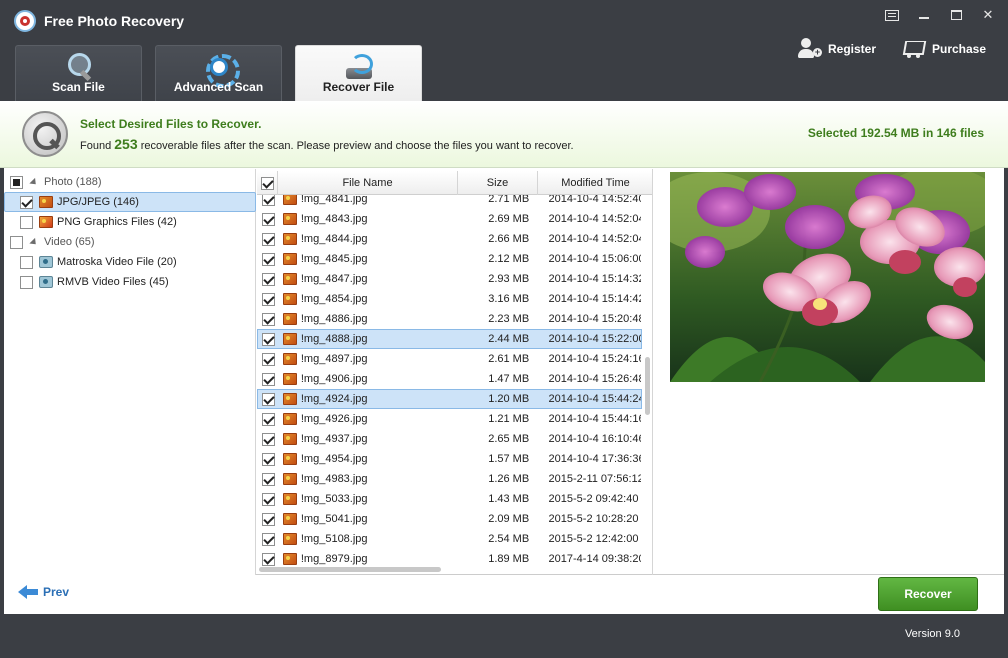 This screenshot has height=658, width=1008. I want to click on table-row: !mg_4937.jpg 2.65 MB 2014-10-4 16:10:46, so click(449, 439).